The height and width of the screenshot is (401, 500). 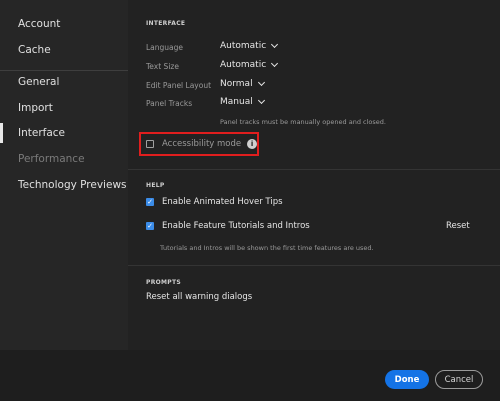 I want to click on tutorials-checkbox: ✓ Enable Feature Tutorials and Intros, so click(x=228, y=226).